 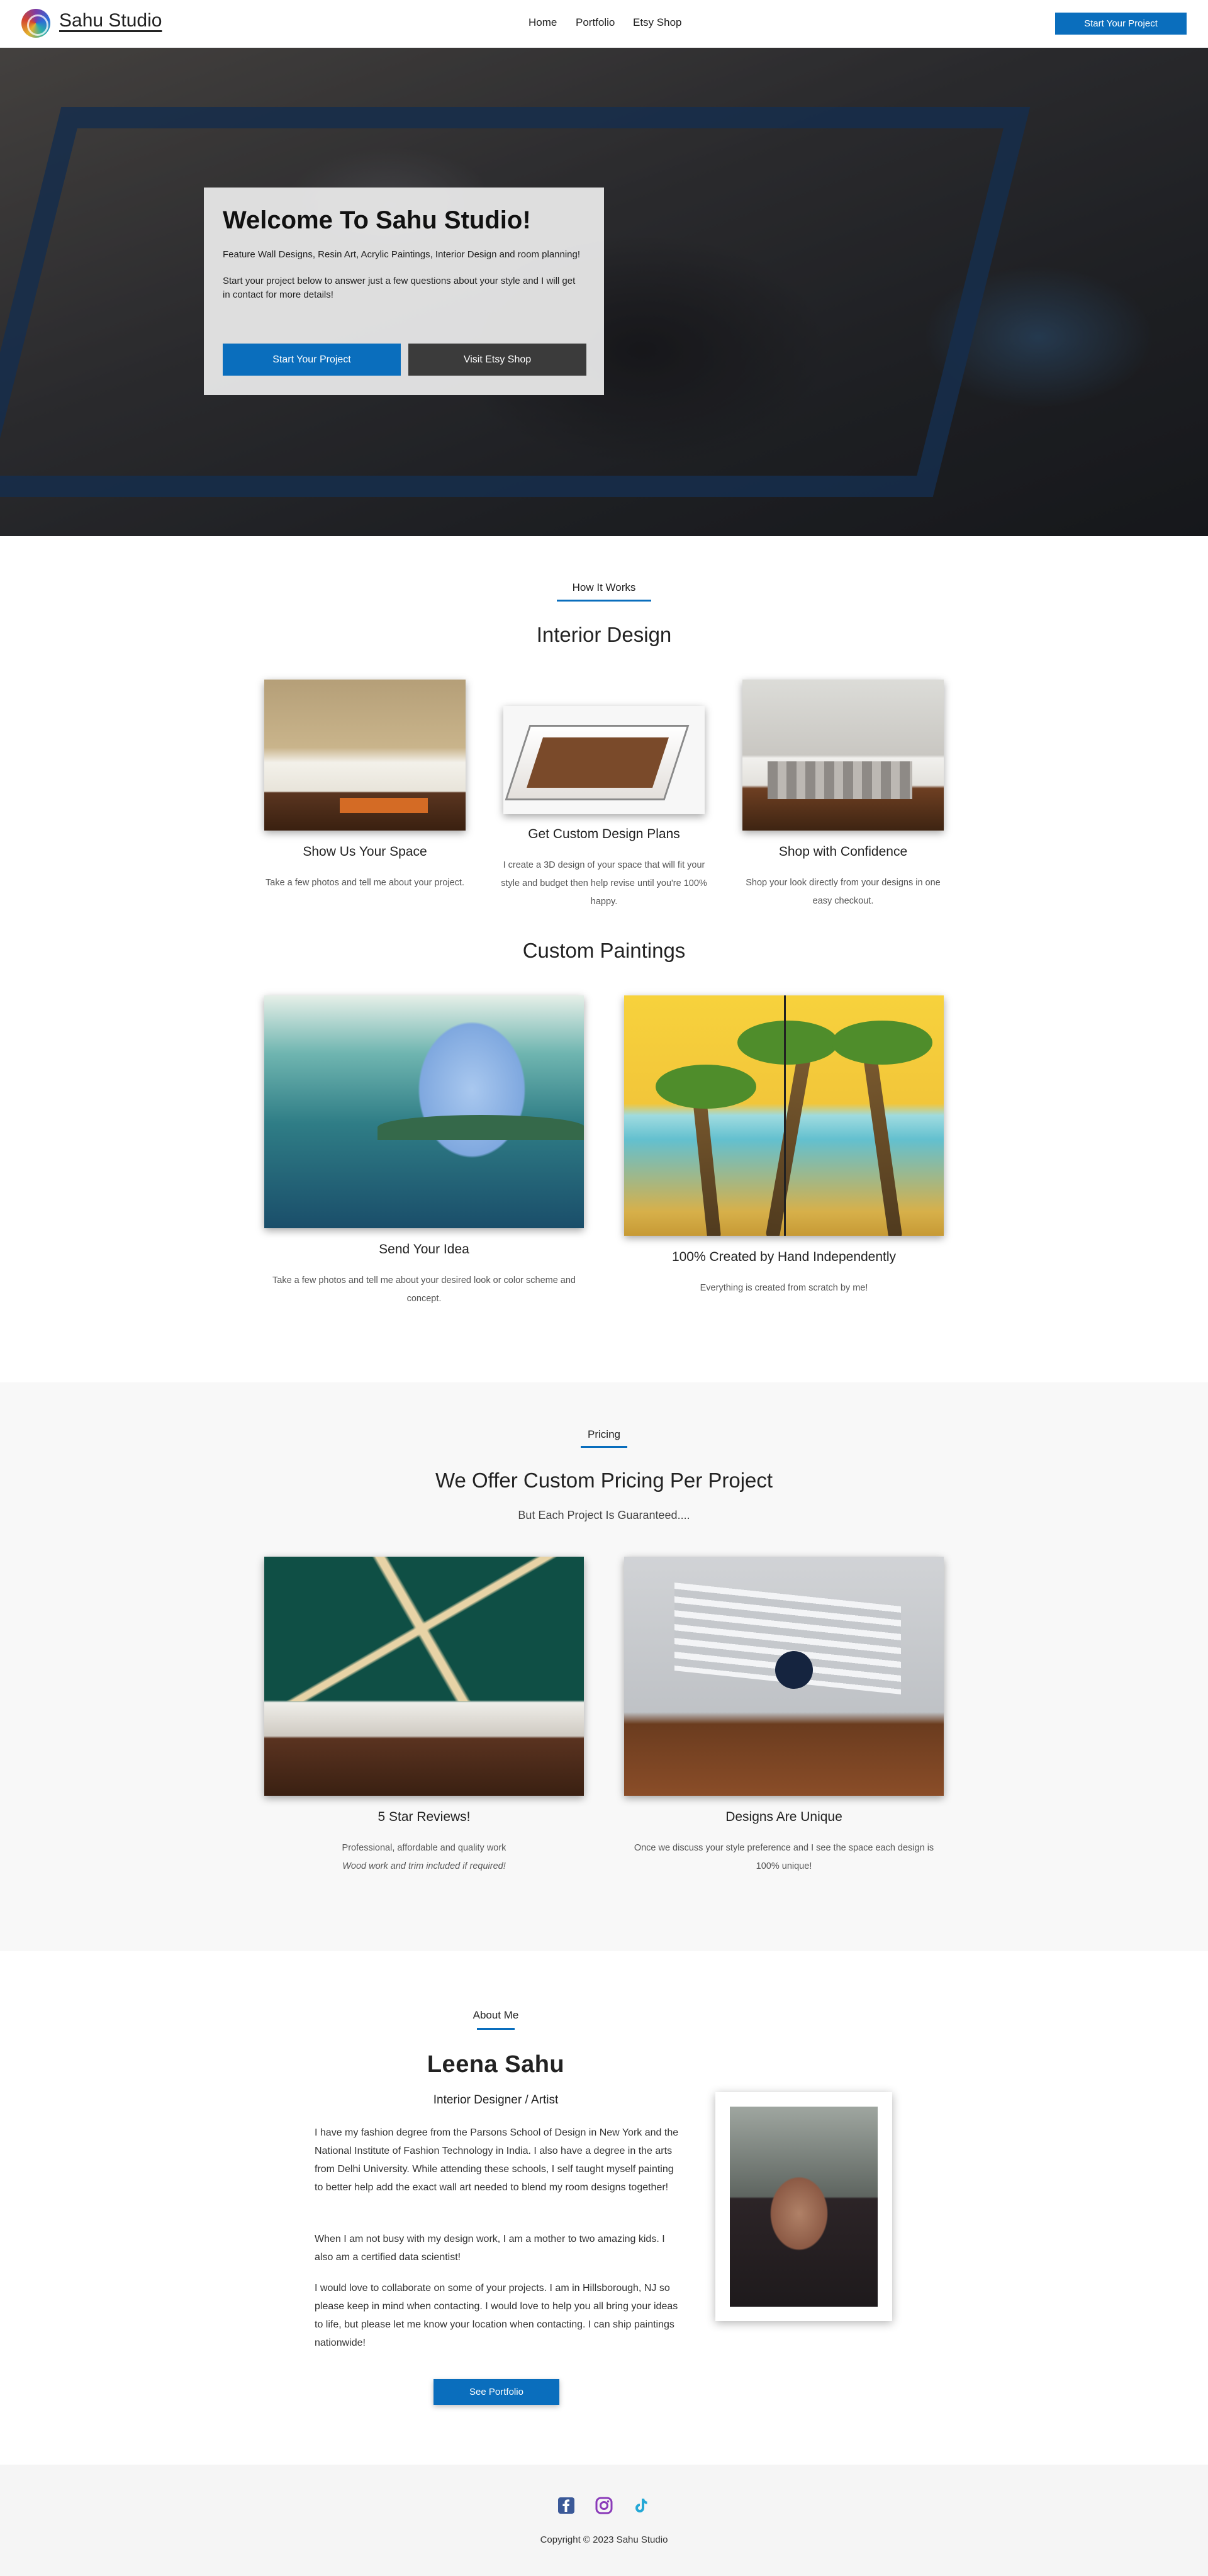 I want to click on instagram-icon, so click(x=604, y=2505).